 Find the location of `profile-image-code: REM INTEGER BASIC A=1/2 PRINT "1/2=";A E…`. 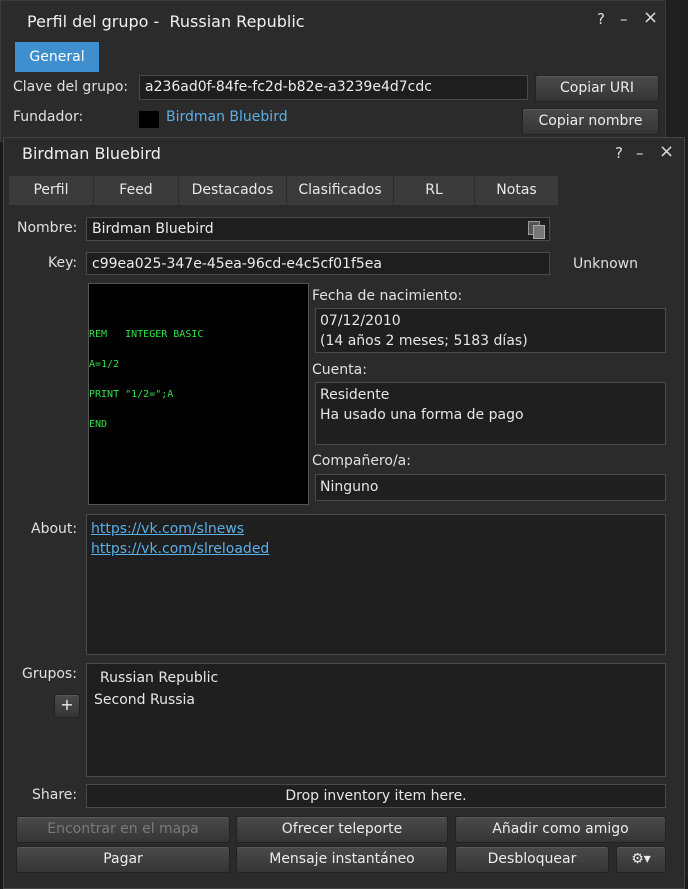

profile-image-code: REM INTEGER BASIC A=1/2 PRINT "1/2=";A E… is located at coordinates (146, 380).